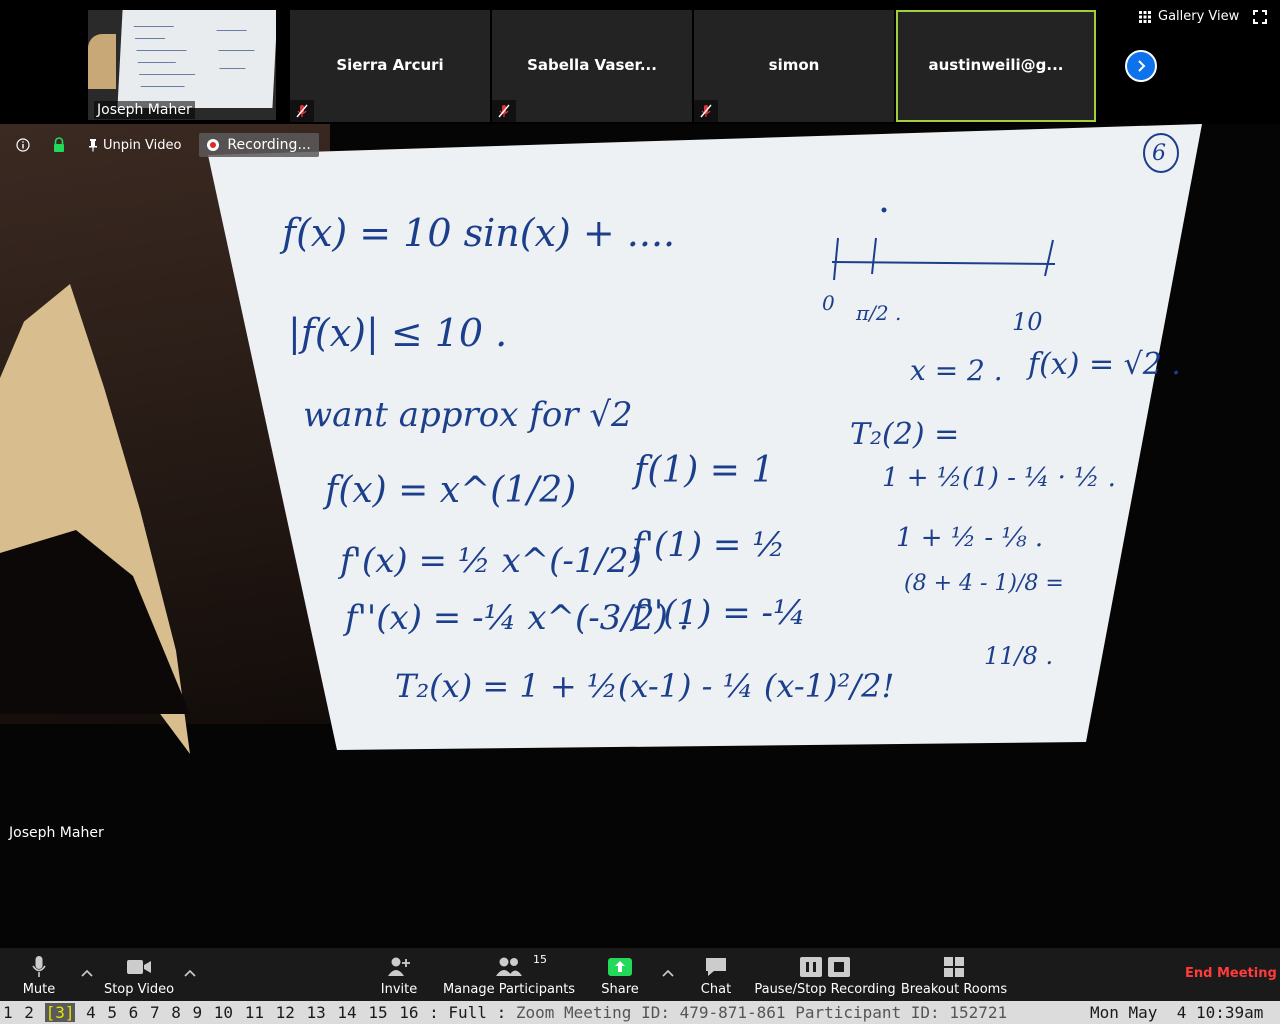 Image resolution: width=1280 pixels, height=1024 pixels. What do you see at coordinates (1018, 656) in the screenshot?
I see `board-line: 11/8 .` at bounding box center [1018, 656].